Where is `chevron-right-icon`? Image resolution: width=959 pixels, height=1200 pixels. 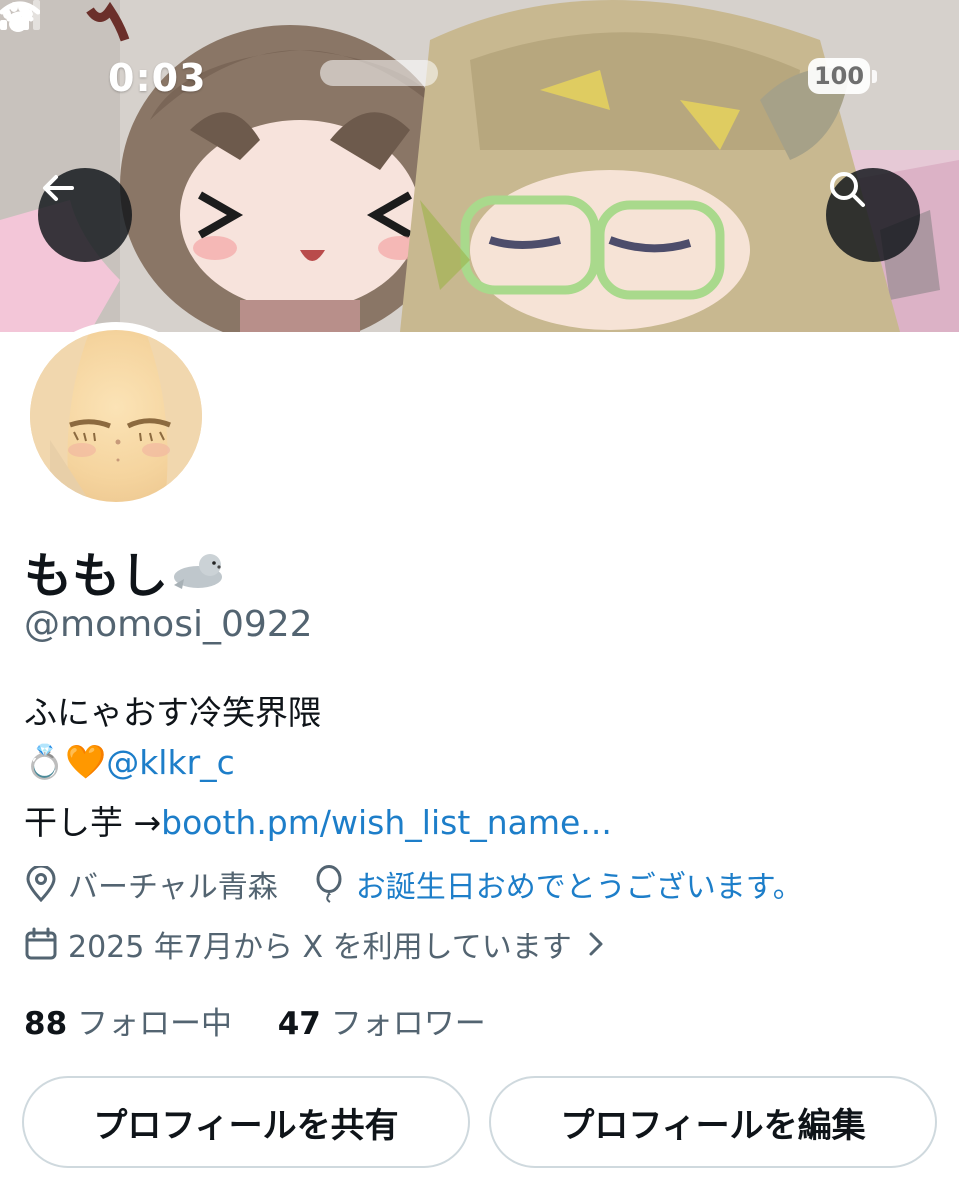
chevron-right-icon is located at coordinates (596, 944).